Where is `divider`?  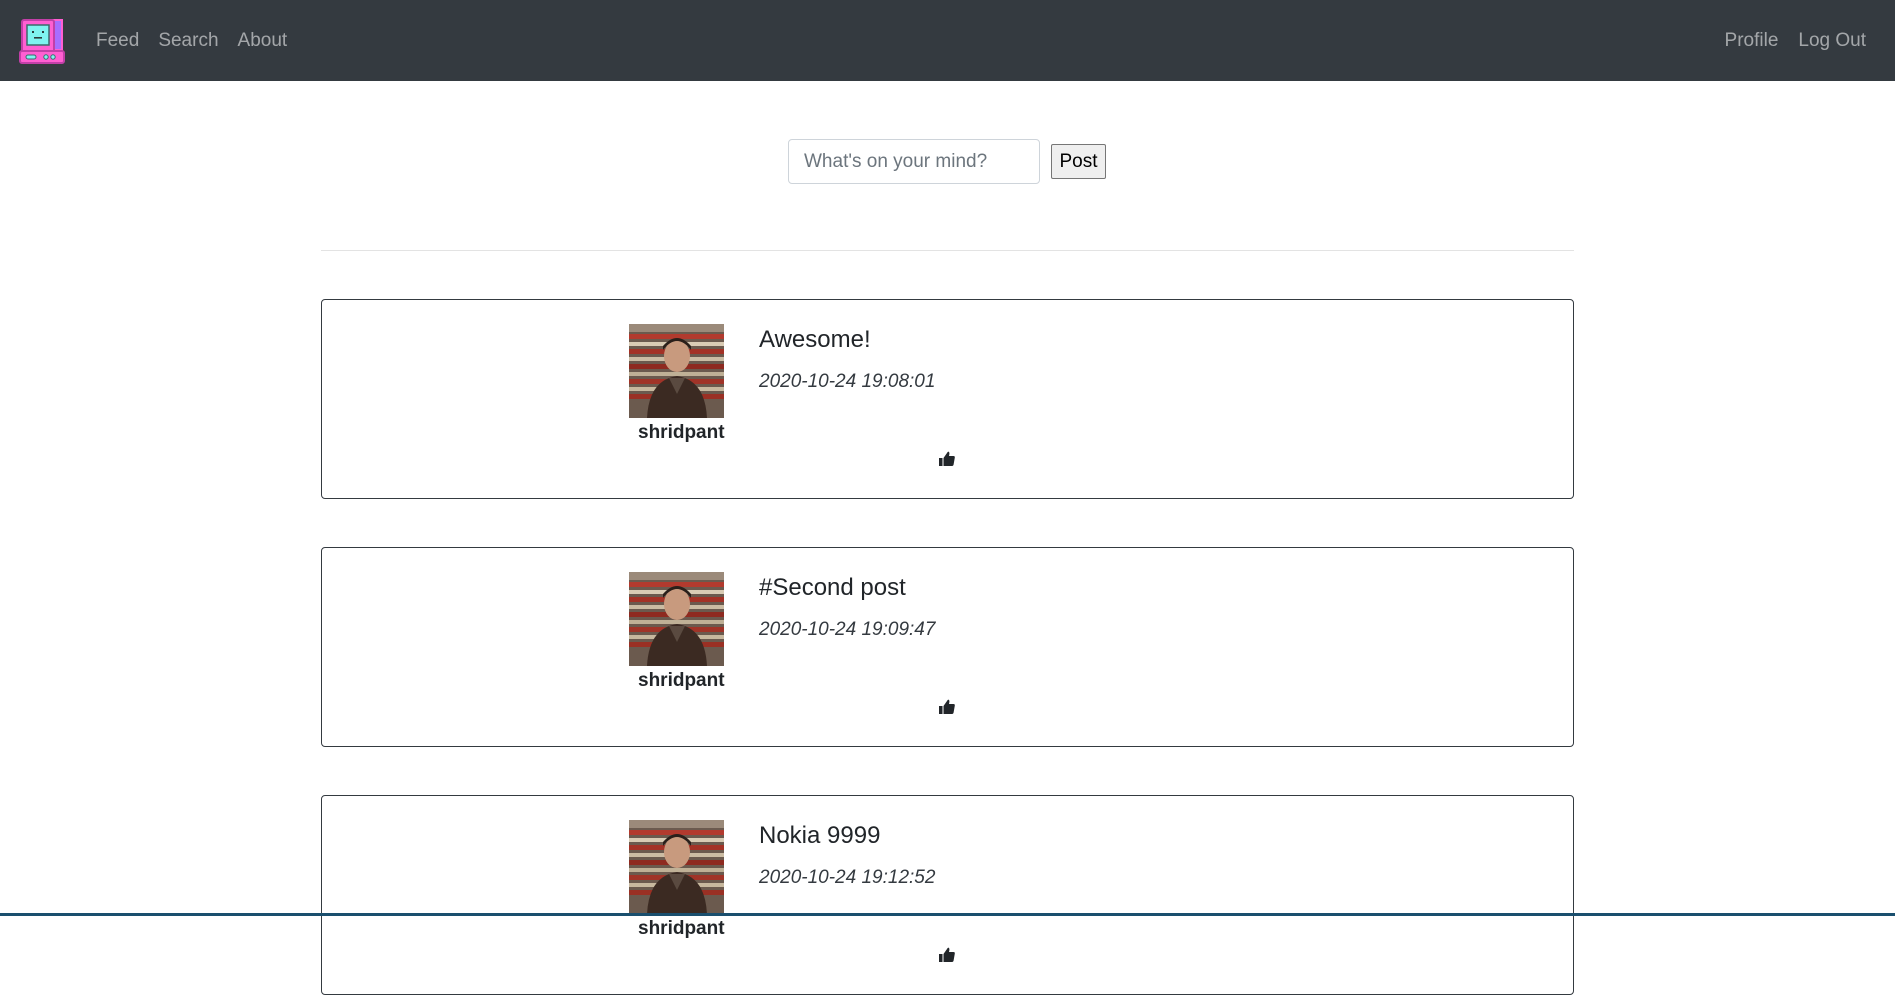
divider is located at coordinates (947, 250).